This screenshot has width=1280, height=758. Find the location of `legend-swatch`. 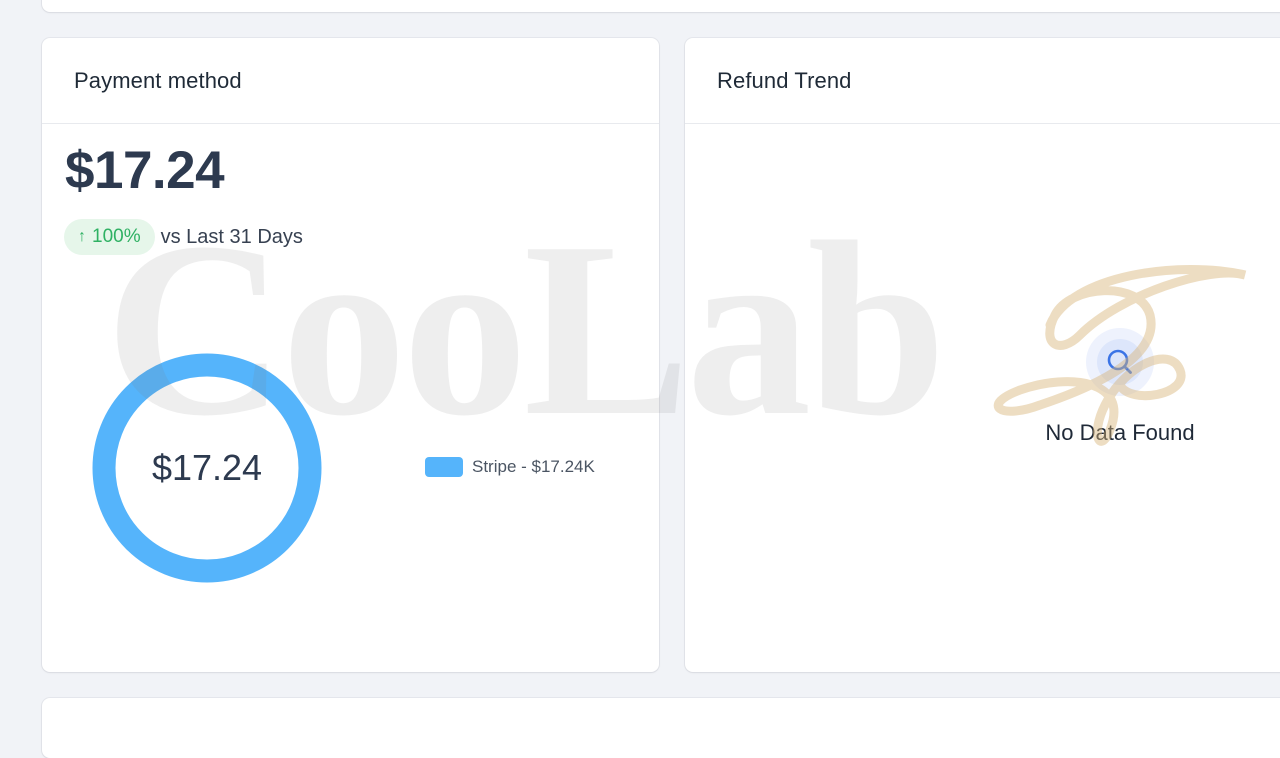

legend-swatch is located at coordinates (444, 467).